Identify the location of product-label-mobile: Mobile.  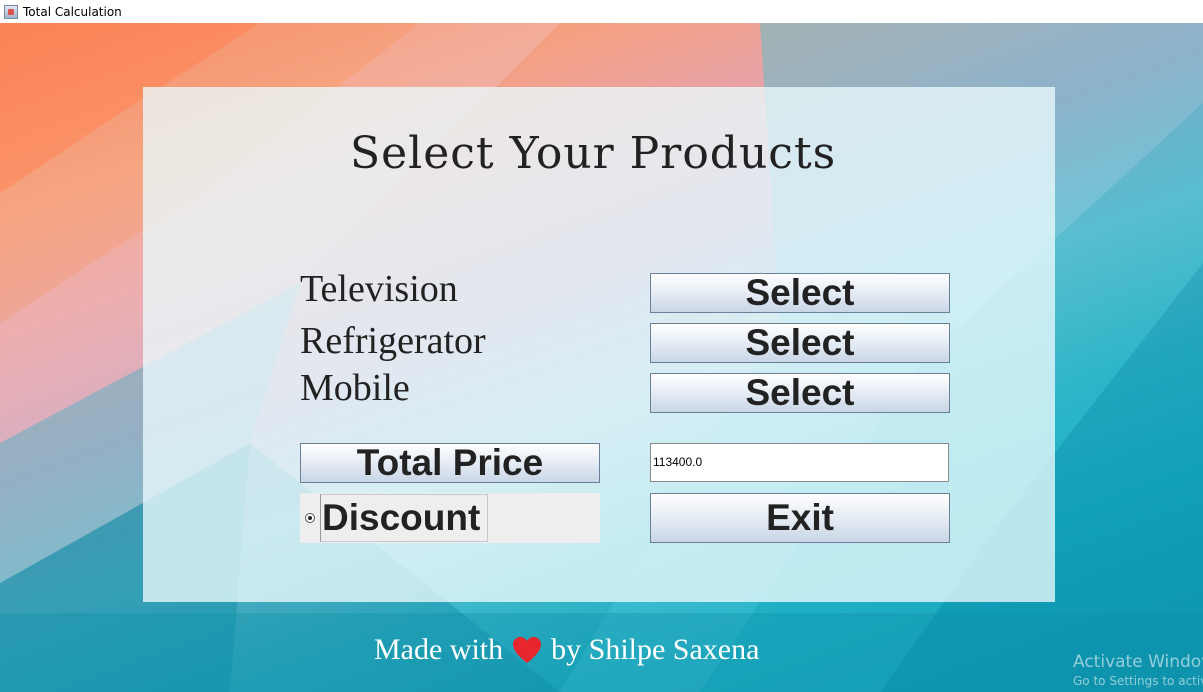
(355, 388).